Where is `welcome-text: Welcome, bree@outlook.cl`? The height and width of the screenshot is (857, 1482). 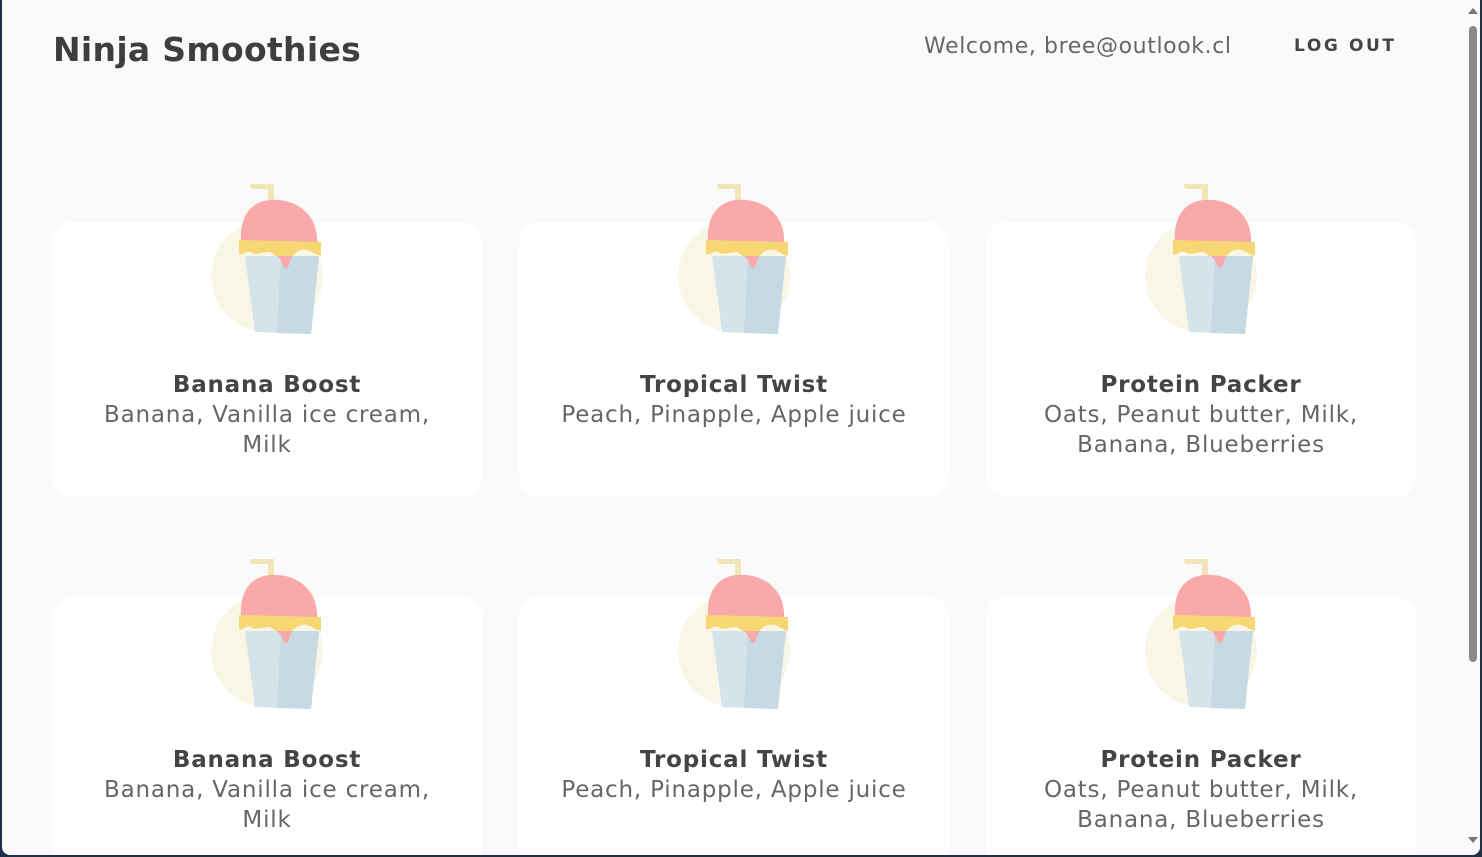
welcome-text: Welcome, bree@outlook.cl is located at coordinates (1078, 46).